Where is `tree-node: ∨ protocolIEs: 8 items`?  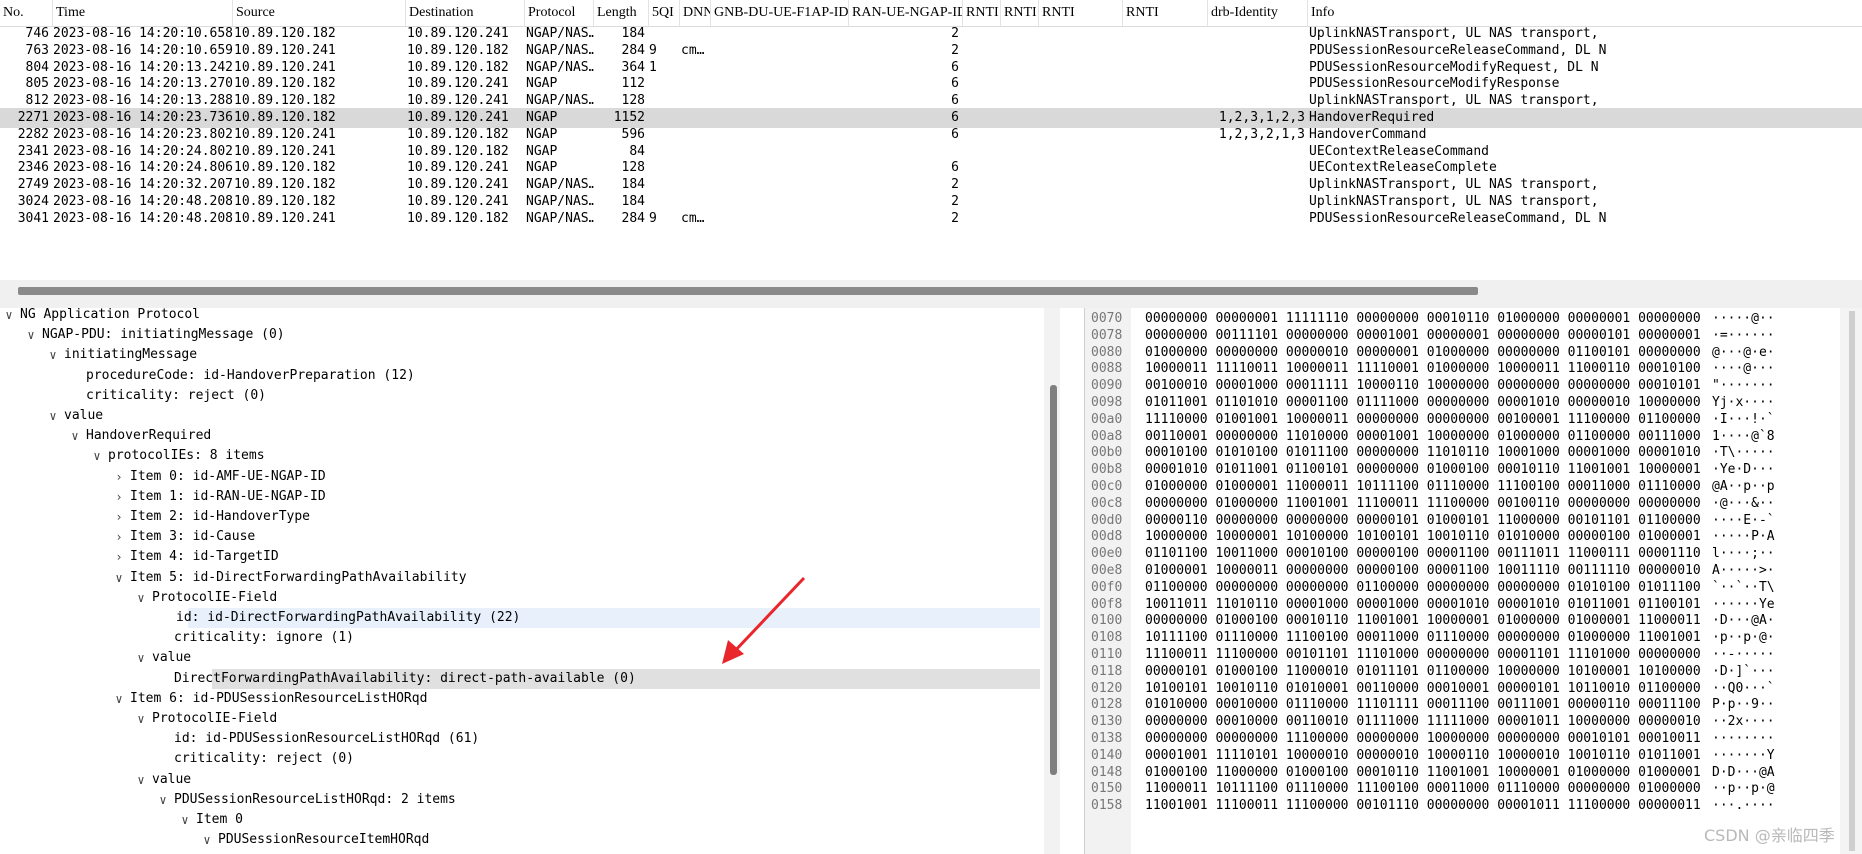
tree-node: ∨ protocolIEs: 8 items is located at coordinates (520, 456).